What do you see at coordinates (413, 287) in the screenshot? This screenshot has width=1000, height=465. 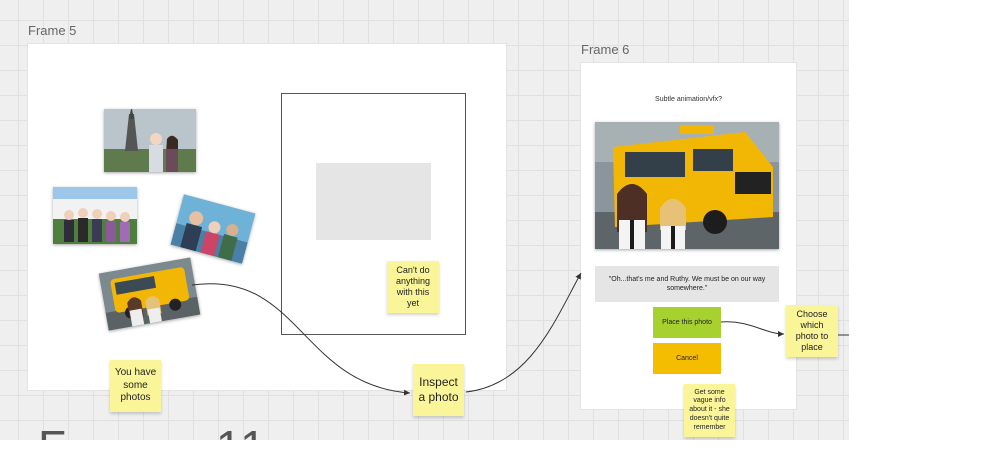 I see `sticky-cant-do-anything: Can't do anything with this yet` at bounding box center [413, 287].